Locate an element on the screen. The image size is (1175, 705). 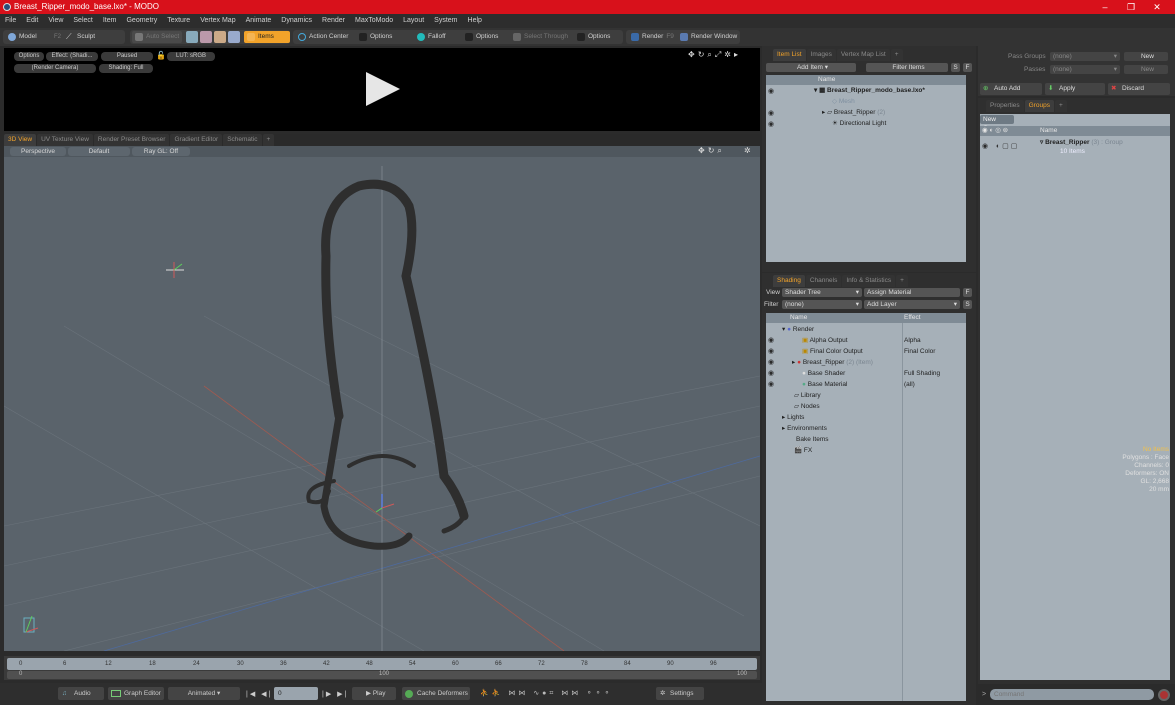
menu-animate: Animate is located at coordinates (259, 21).